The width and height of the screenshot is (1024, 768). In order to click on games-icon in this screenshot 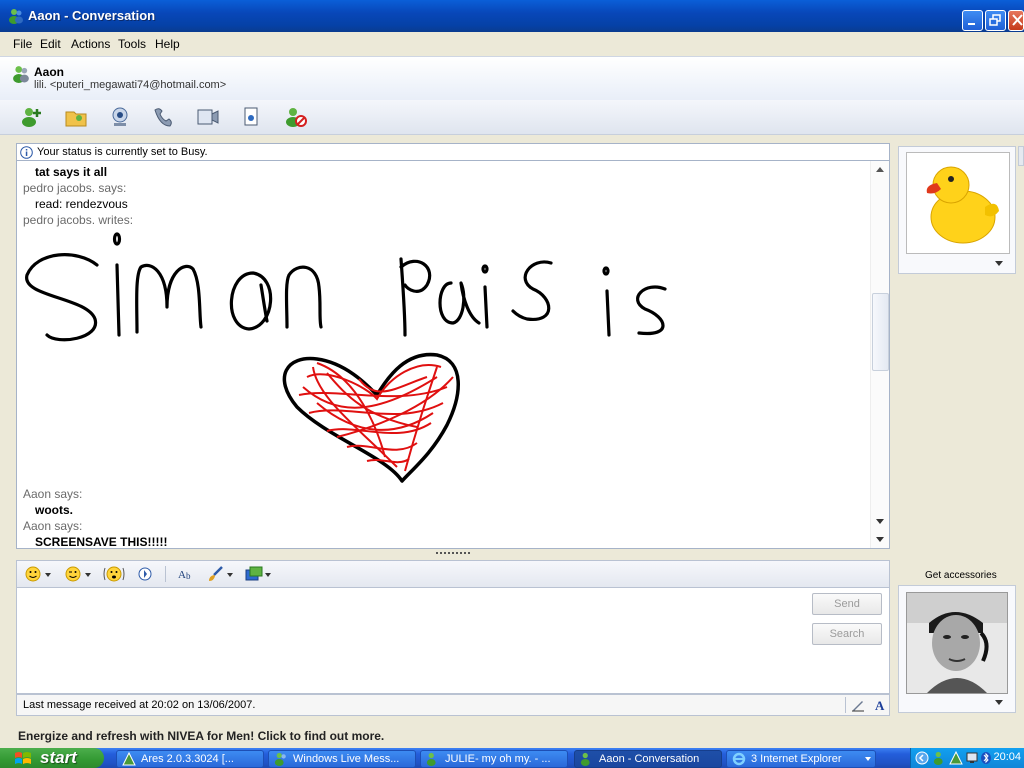, I will do `click(252, 117)`.